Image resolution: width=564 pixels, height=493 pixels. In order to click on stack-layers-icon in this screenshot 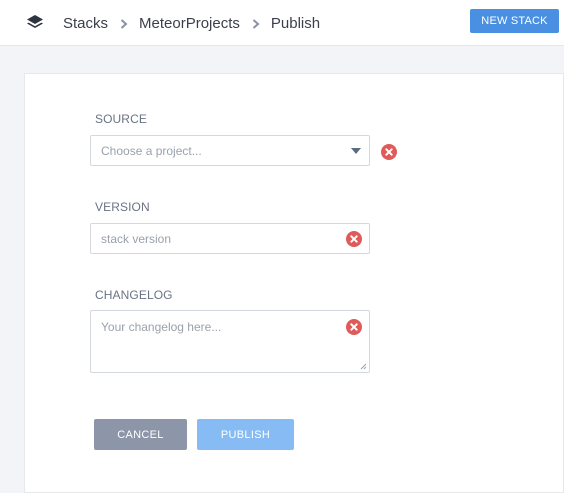, I will do `click(35, 23)`.